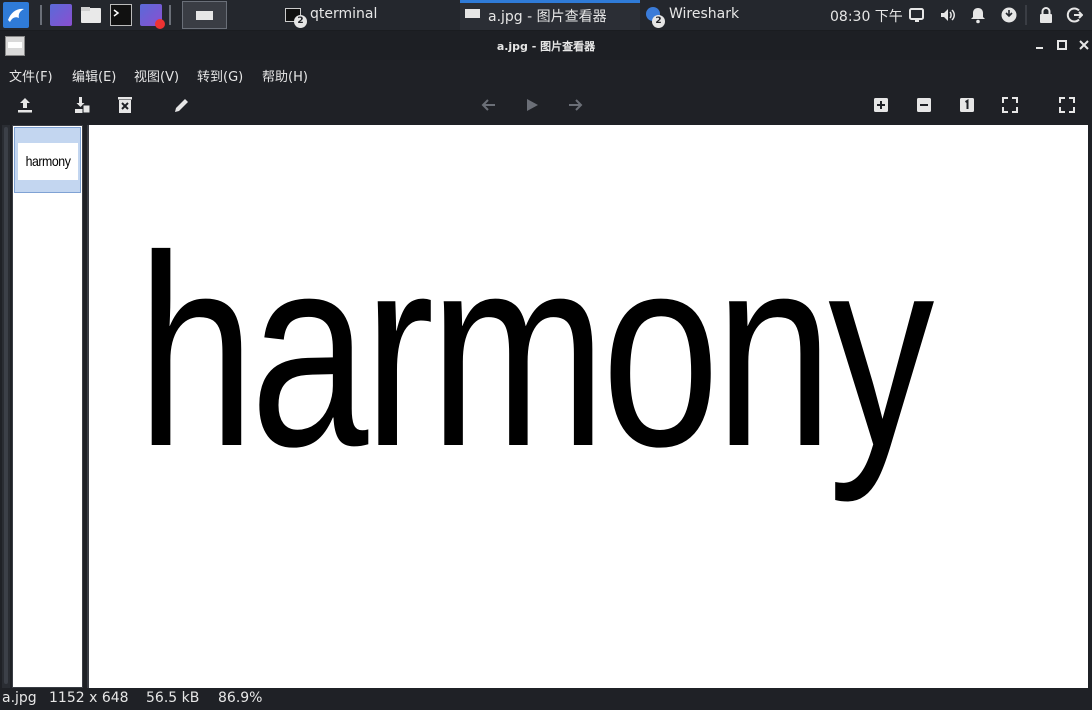 This screenshot has width=1092, height=710. Describe the element at coordinates (532, 105) in the screenshot. I see `play-icon` at that location.